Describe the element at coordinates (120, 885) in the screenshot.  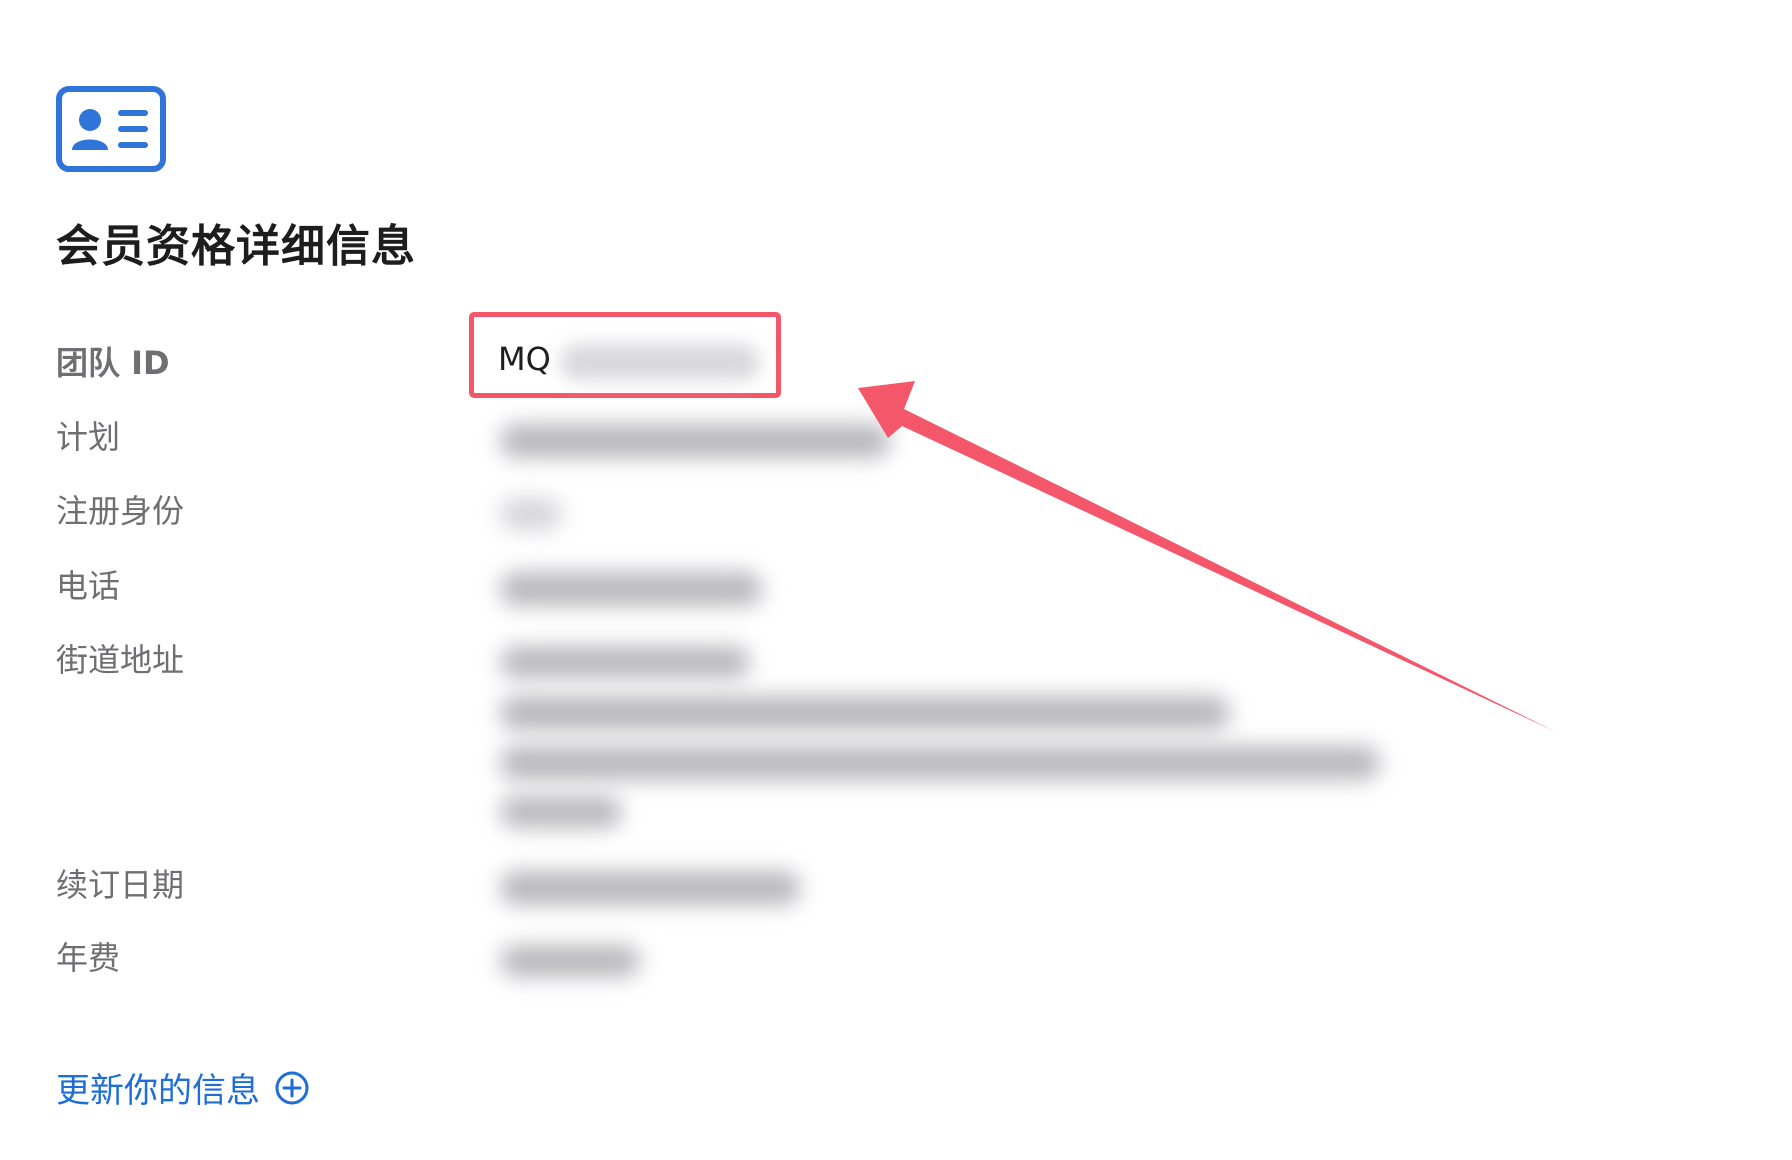
I see `renewal-date-label: 续订日期` at that location.